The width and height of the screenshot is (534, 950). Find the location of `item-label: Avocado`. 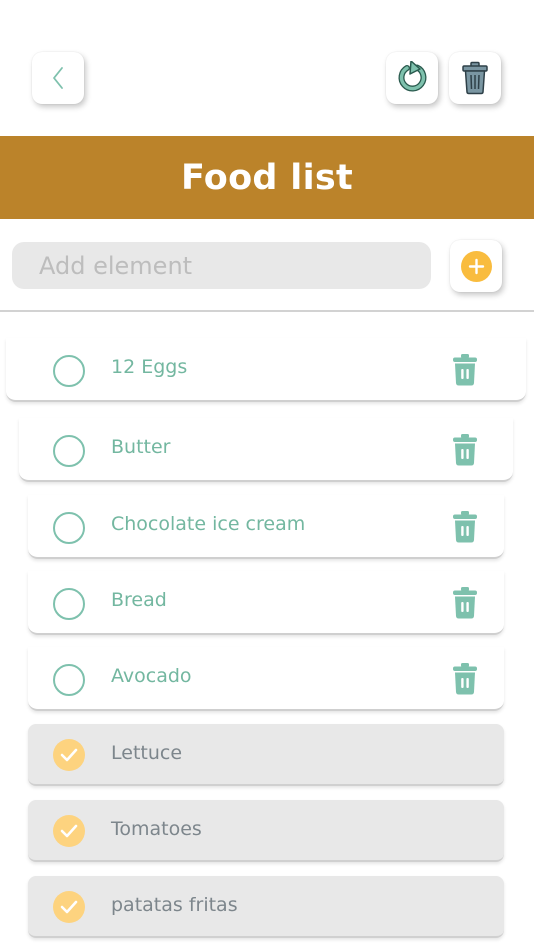

item-label: Avocado is located at coordinates (151, 676).